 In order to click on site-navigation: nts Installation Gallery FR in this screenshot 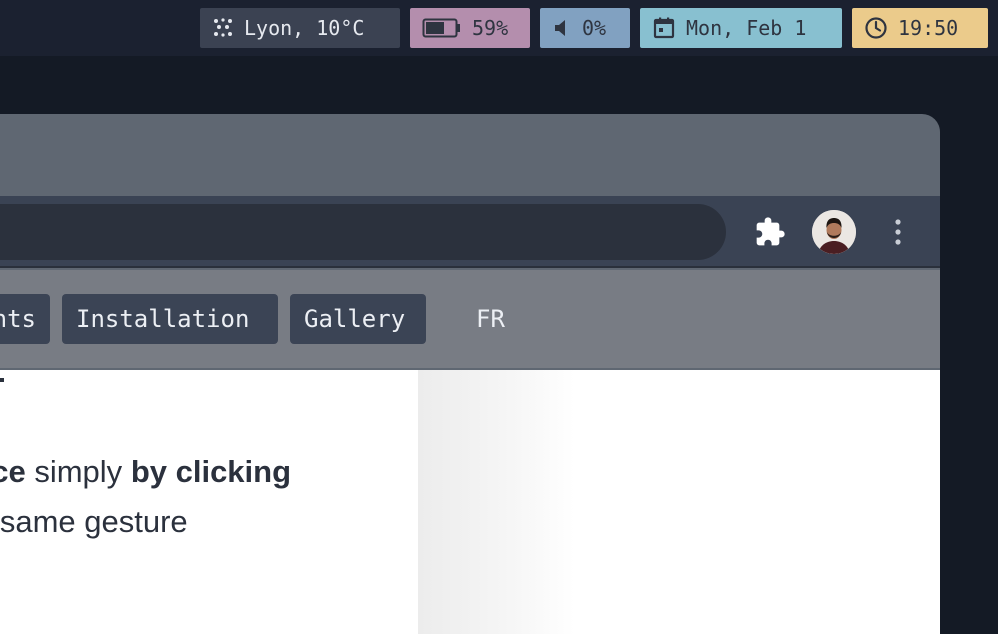, I will do `click(470, 319)`.